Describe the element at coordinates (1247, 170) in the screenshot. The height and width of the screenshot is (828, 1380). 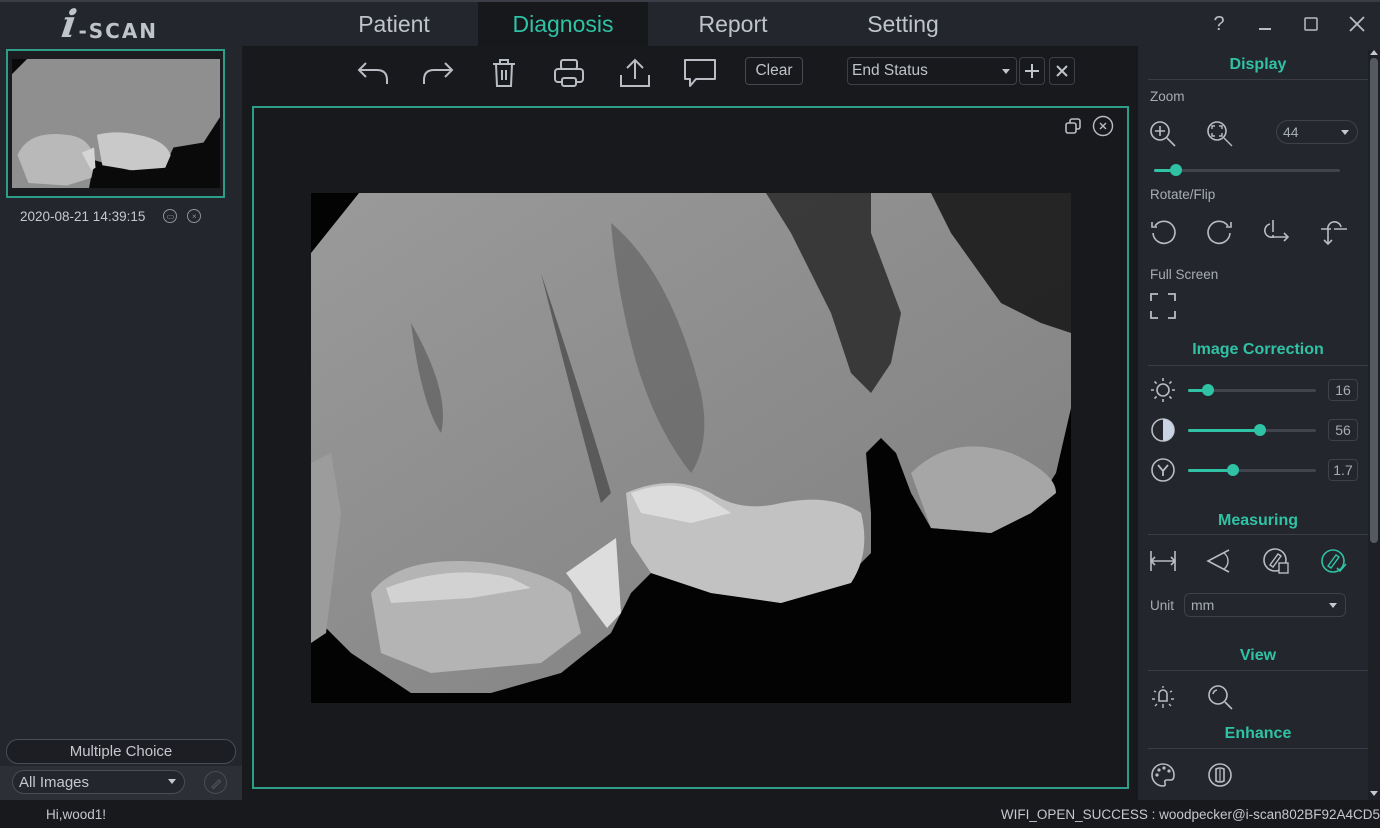
I see `zoom-slider` at that location.